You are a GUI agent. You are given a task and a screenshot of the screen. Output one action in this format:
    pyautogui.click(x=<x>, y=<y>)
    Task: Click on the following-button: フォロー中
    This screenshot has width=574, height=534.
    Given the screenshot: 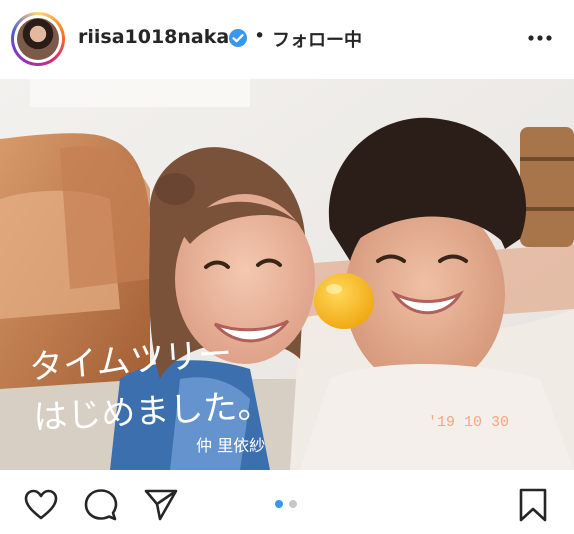 What is the action you would take?
    pyautogui.click(x=317, y=39)
    